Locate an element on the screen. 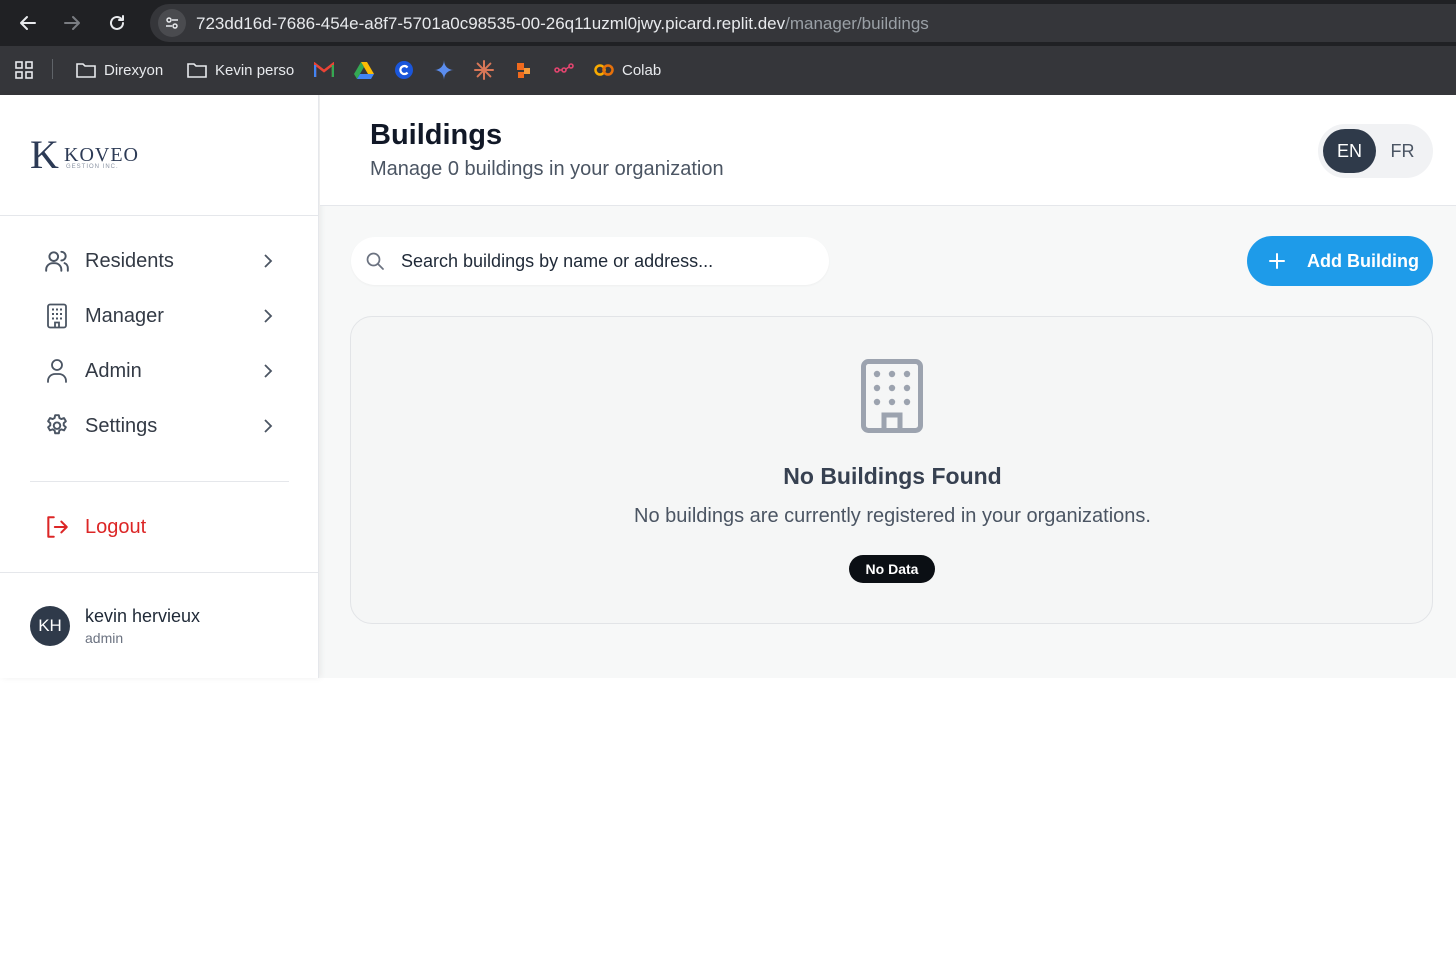 Image resolution: width=1456 pixels, height=959 pixels. sidebar-item-settings: Settings is located at coordinates (160, 426).